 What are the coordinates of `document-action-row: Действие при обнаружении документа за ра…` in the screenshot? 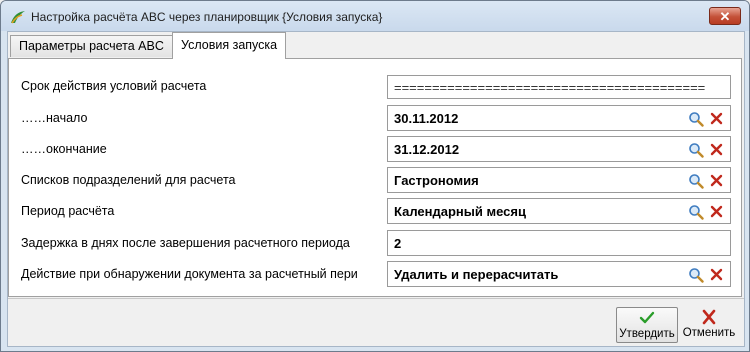 It's located at (376, 274).